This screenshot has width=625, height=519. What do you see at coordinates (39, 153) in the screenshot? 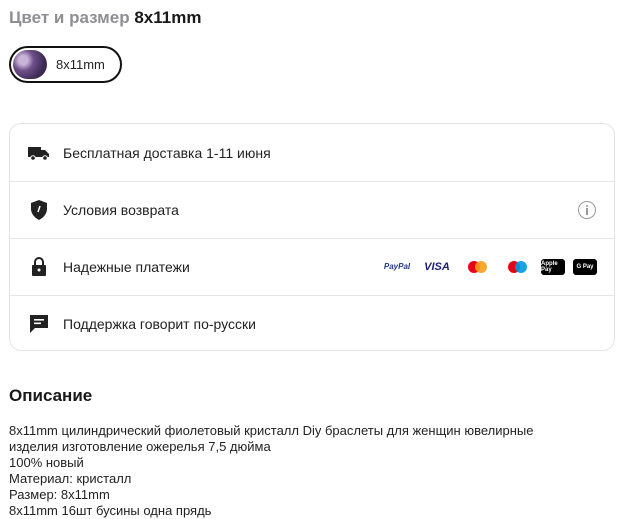
I see `truck-icon` at bounding box center [39, 153].